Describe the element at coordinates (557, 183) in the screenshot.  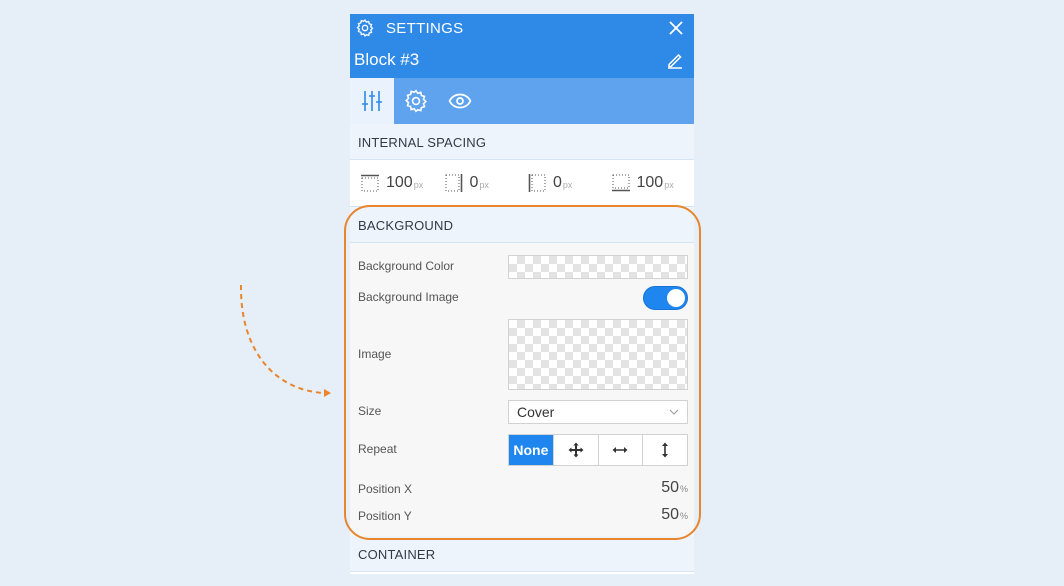
I see `spacing-left-value: 0` at that location.